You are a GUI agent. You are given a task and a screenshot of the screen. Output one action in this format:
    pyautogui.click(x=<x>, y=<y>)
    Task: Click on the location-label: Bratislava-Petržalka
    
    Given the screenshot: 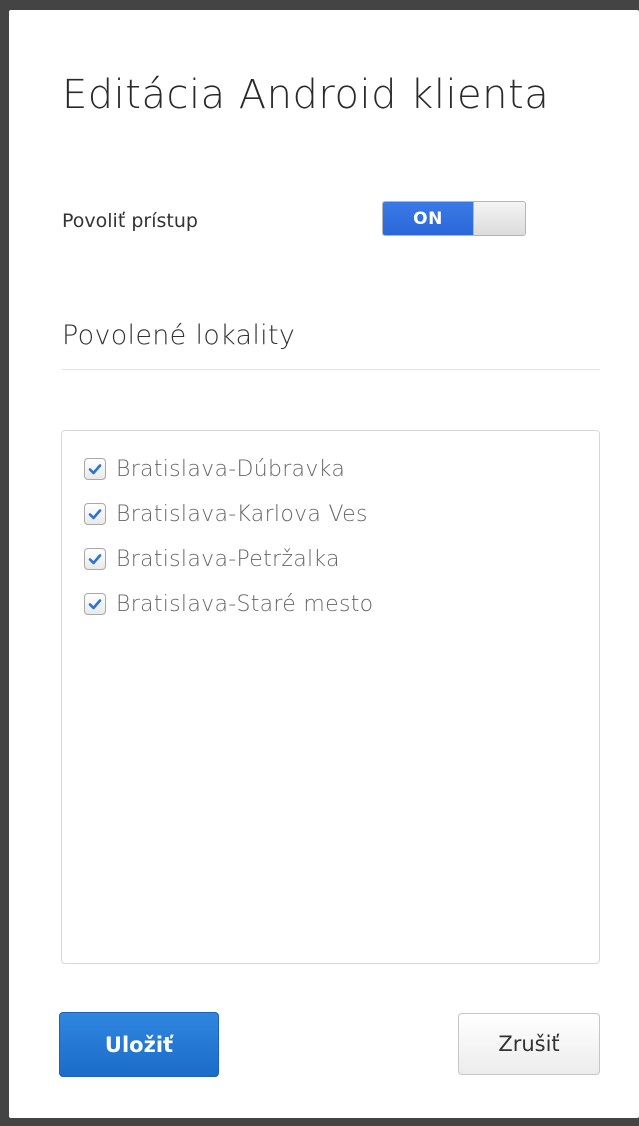 What is the action you would take?
    pyautogui.click(x=228, y=559)
    